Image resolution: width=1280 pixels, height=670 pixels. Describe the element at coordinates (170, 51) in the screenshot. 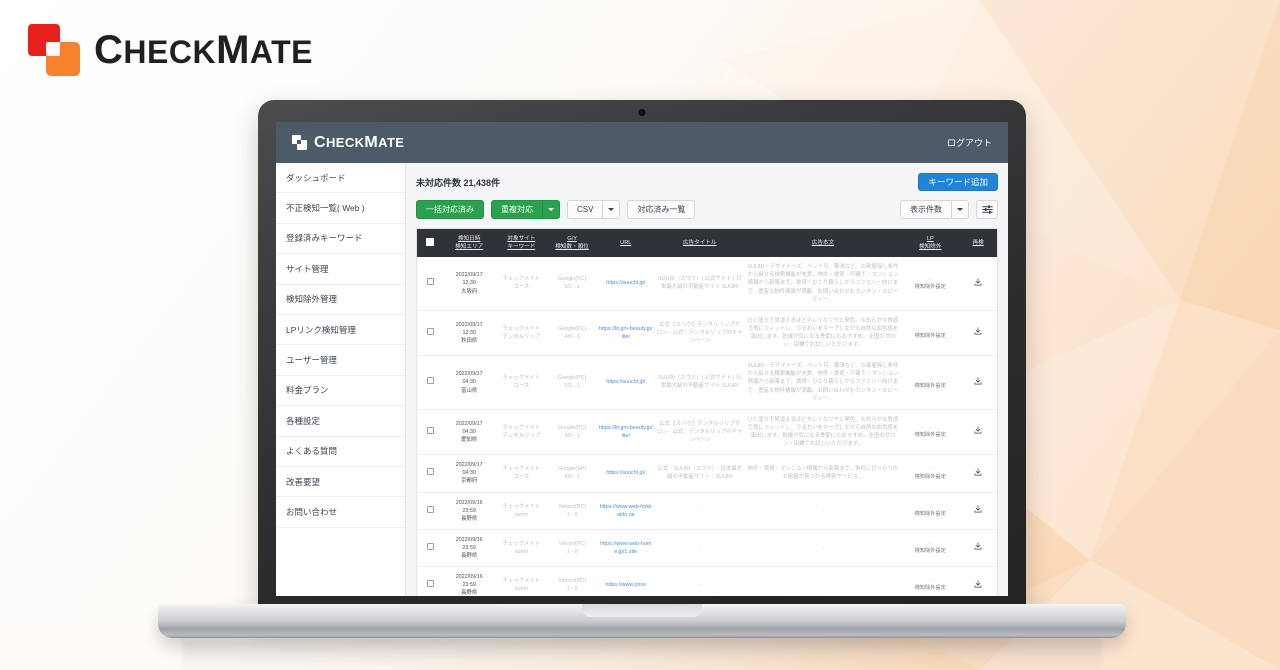

I see `brand-heck: HECK` at that location.